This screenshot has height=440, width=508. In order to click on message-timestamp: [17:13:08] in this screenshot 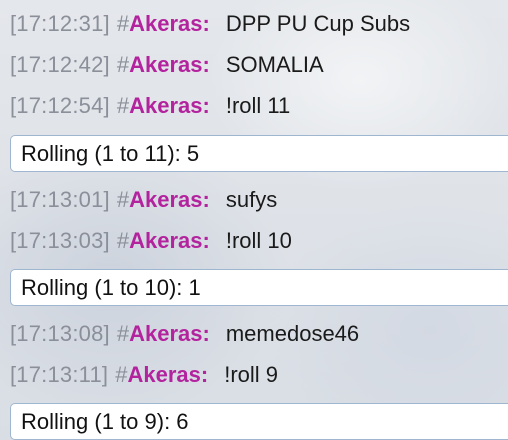, I will do `click(60, 333)`.